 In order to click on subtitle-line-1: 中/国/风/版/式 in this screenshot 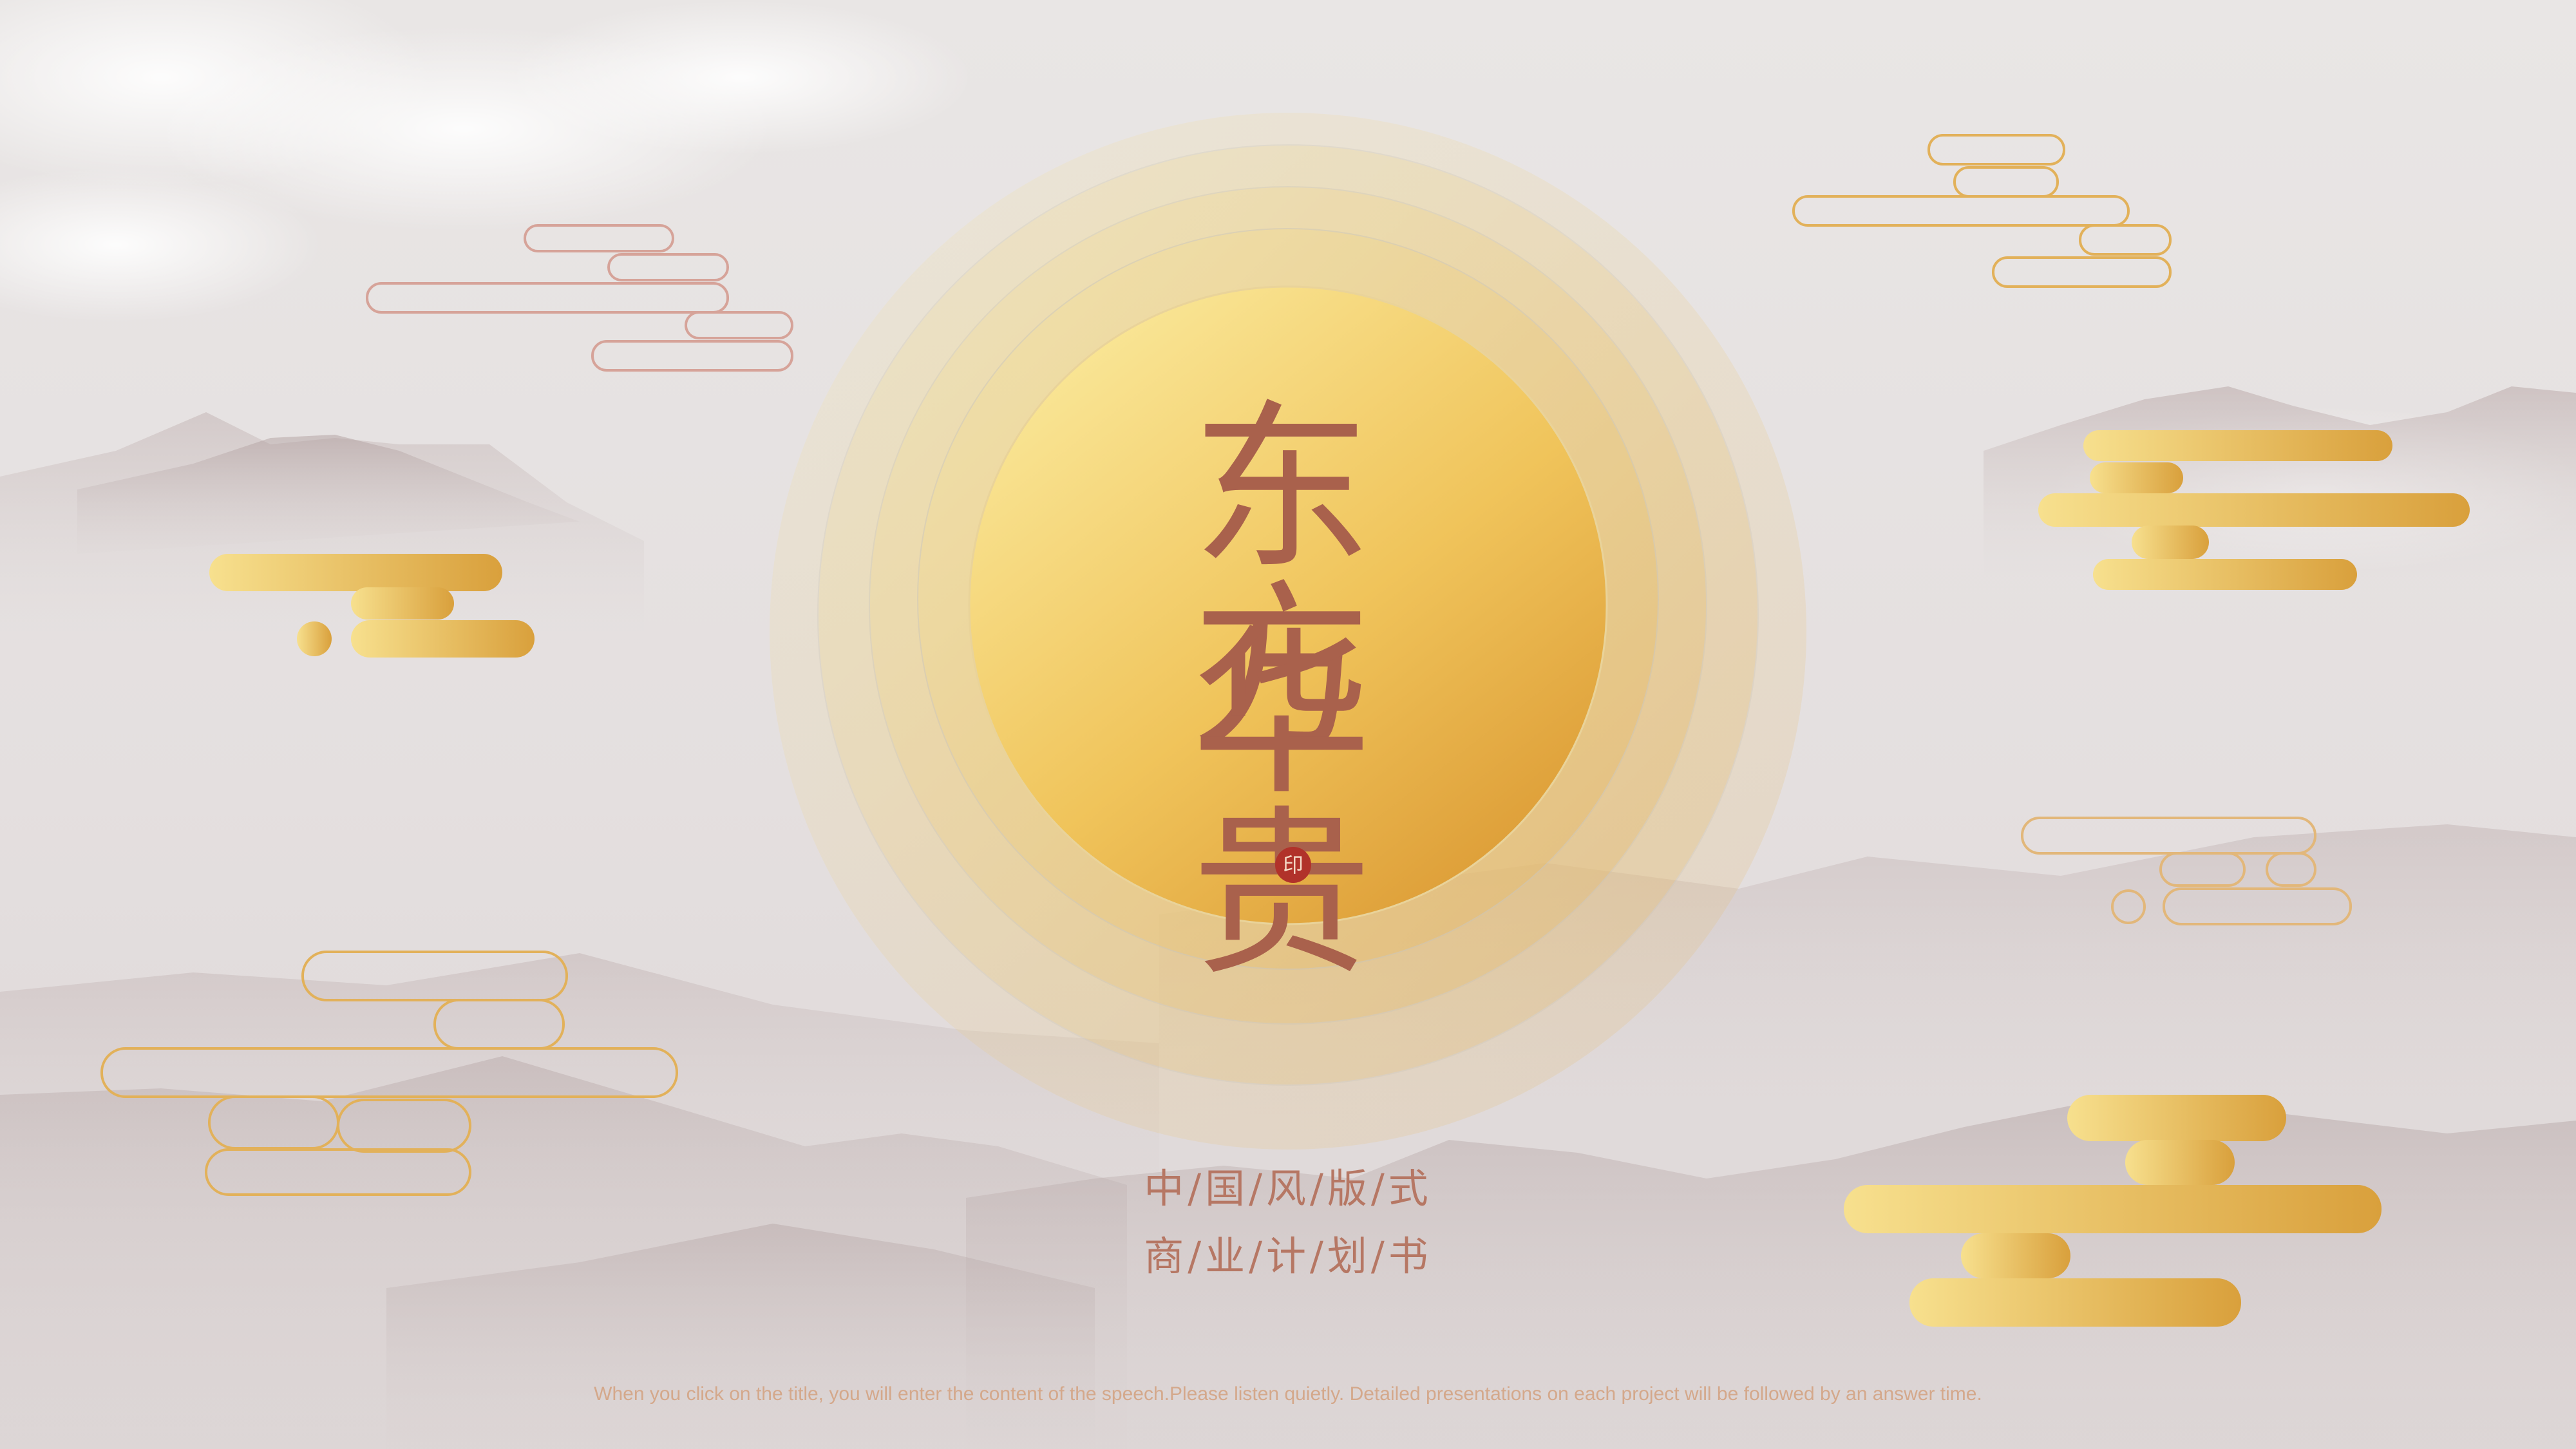, I will do `click(1288, 1189)`.